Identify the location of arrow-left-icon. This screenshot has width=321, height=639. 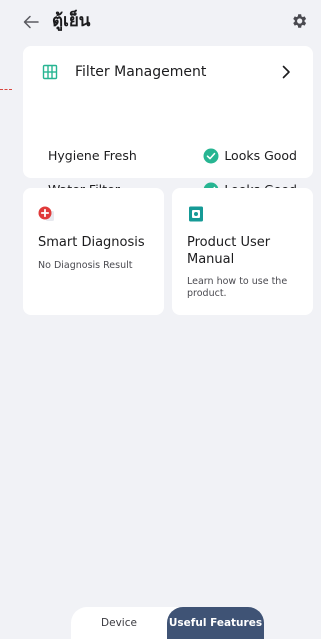
(31, 22).